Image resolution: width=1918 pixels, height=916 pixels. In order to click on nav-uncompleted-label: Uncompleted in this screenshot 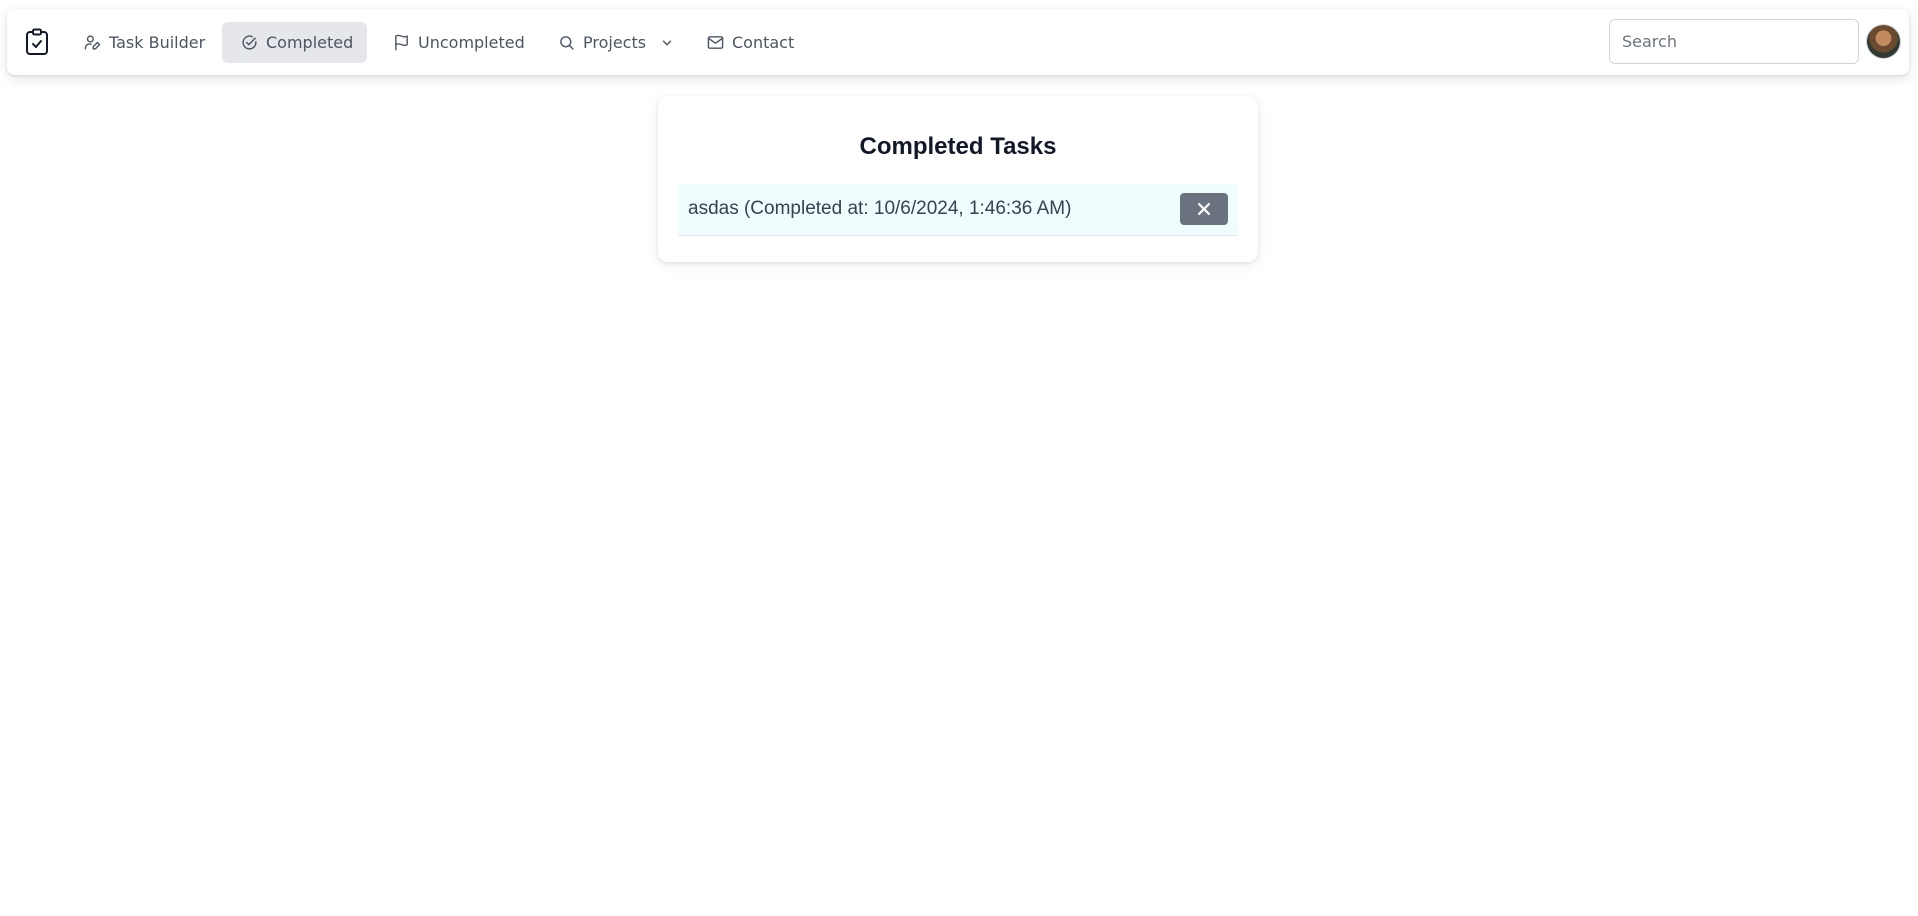, I will do `click(471, 42)`.